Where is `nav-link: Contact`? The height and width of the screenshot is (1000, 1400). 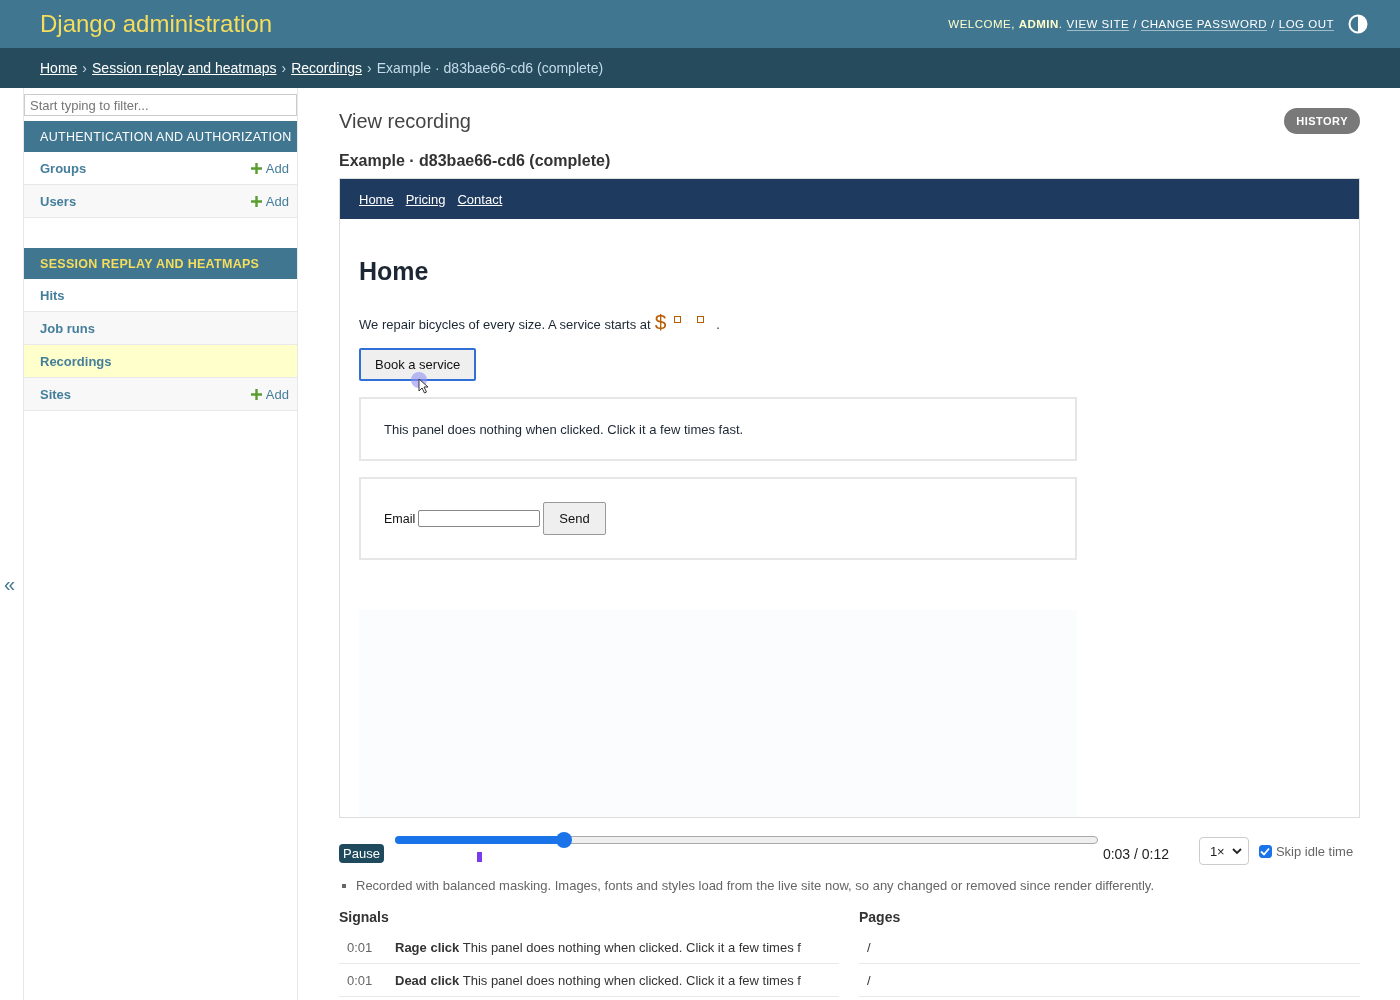
nav-link: Contact is located at coordinates (480, 199).